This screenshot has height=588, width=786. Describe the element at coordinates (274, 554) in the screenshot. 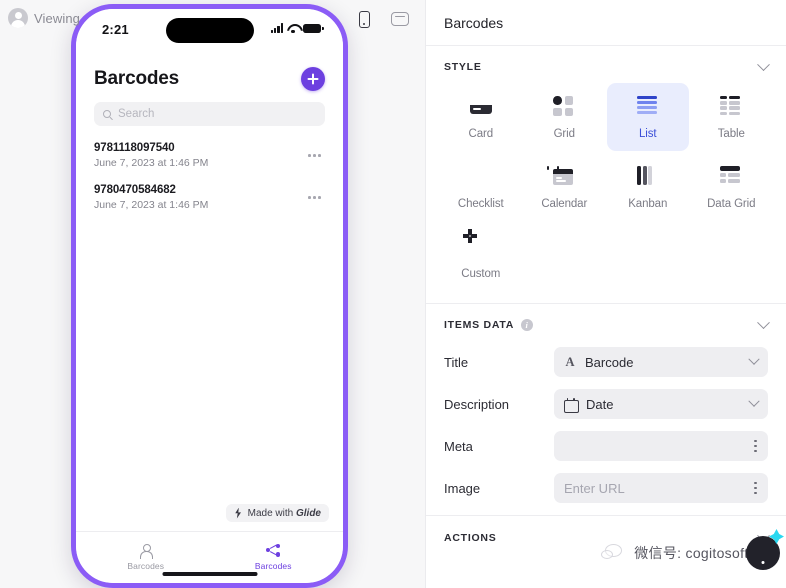

I see `tab-barcodes-2: Barcodes` at that location.